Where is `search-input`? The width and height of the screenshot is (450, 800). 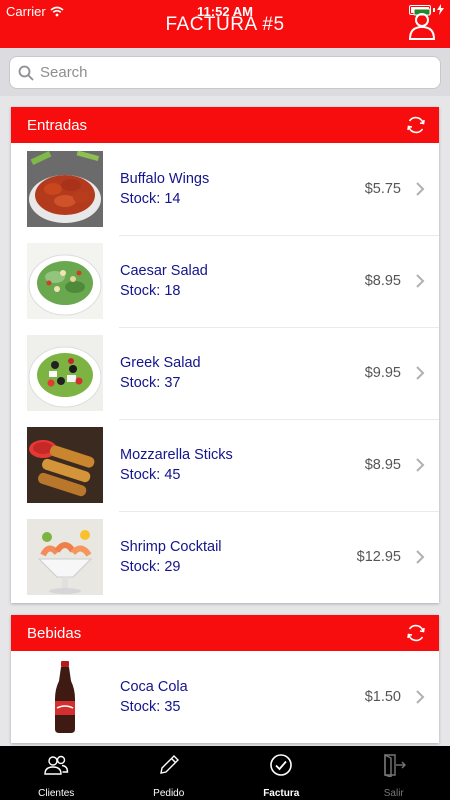 search-input is located at coordinates (230, 72).